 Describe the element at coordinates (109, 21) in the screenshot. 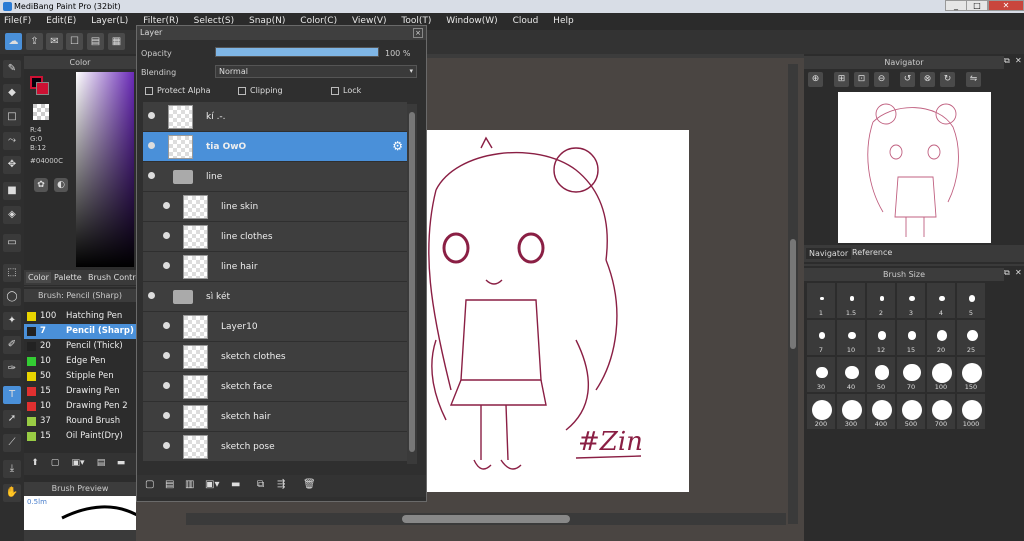

I see `menu-layer: Layer(L)` at that location.